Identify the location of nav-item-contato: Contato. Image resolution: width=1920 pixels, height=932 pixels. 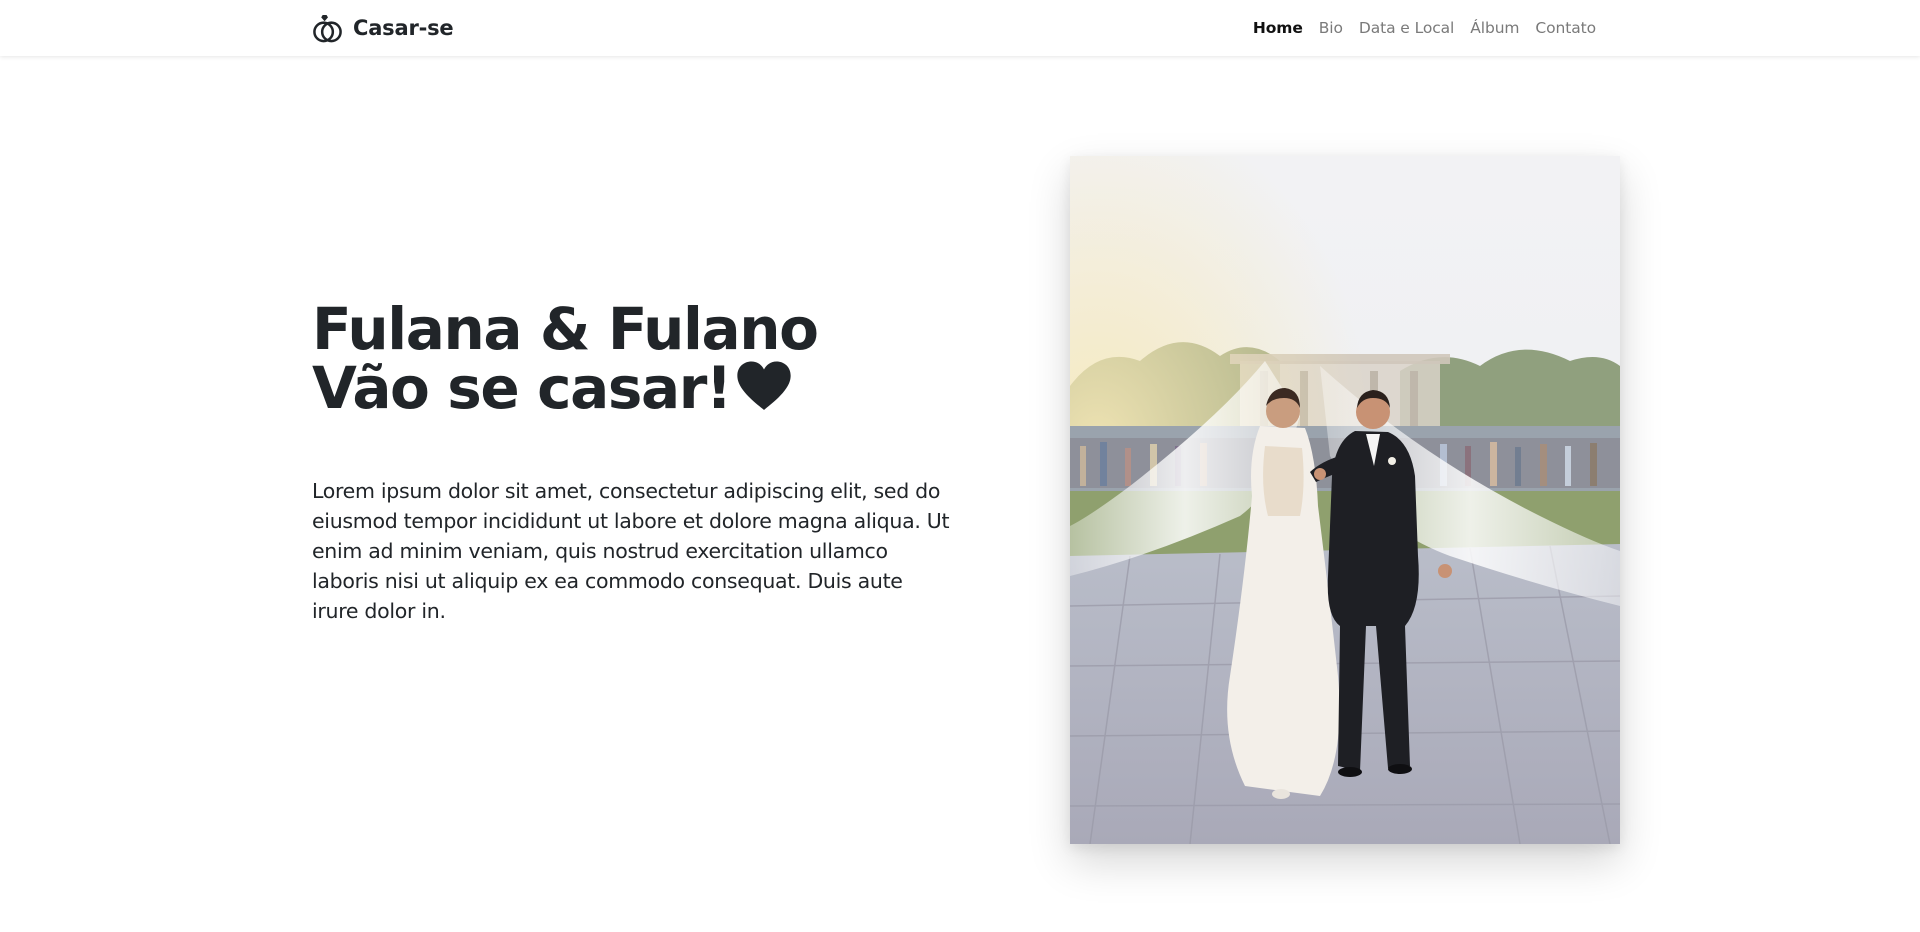
(1565, 28).